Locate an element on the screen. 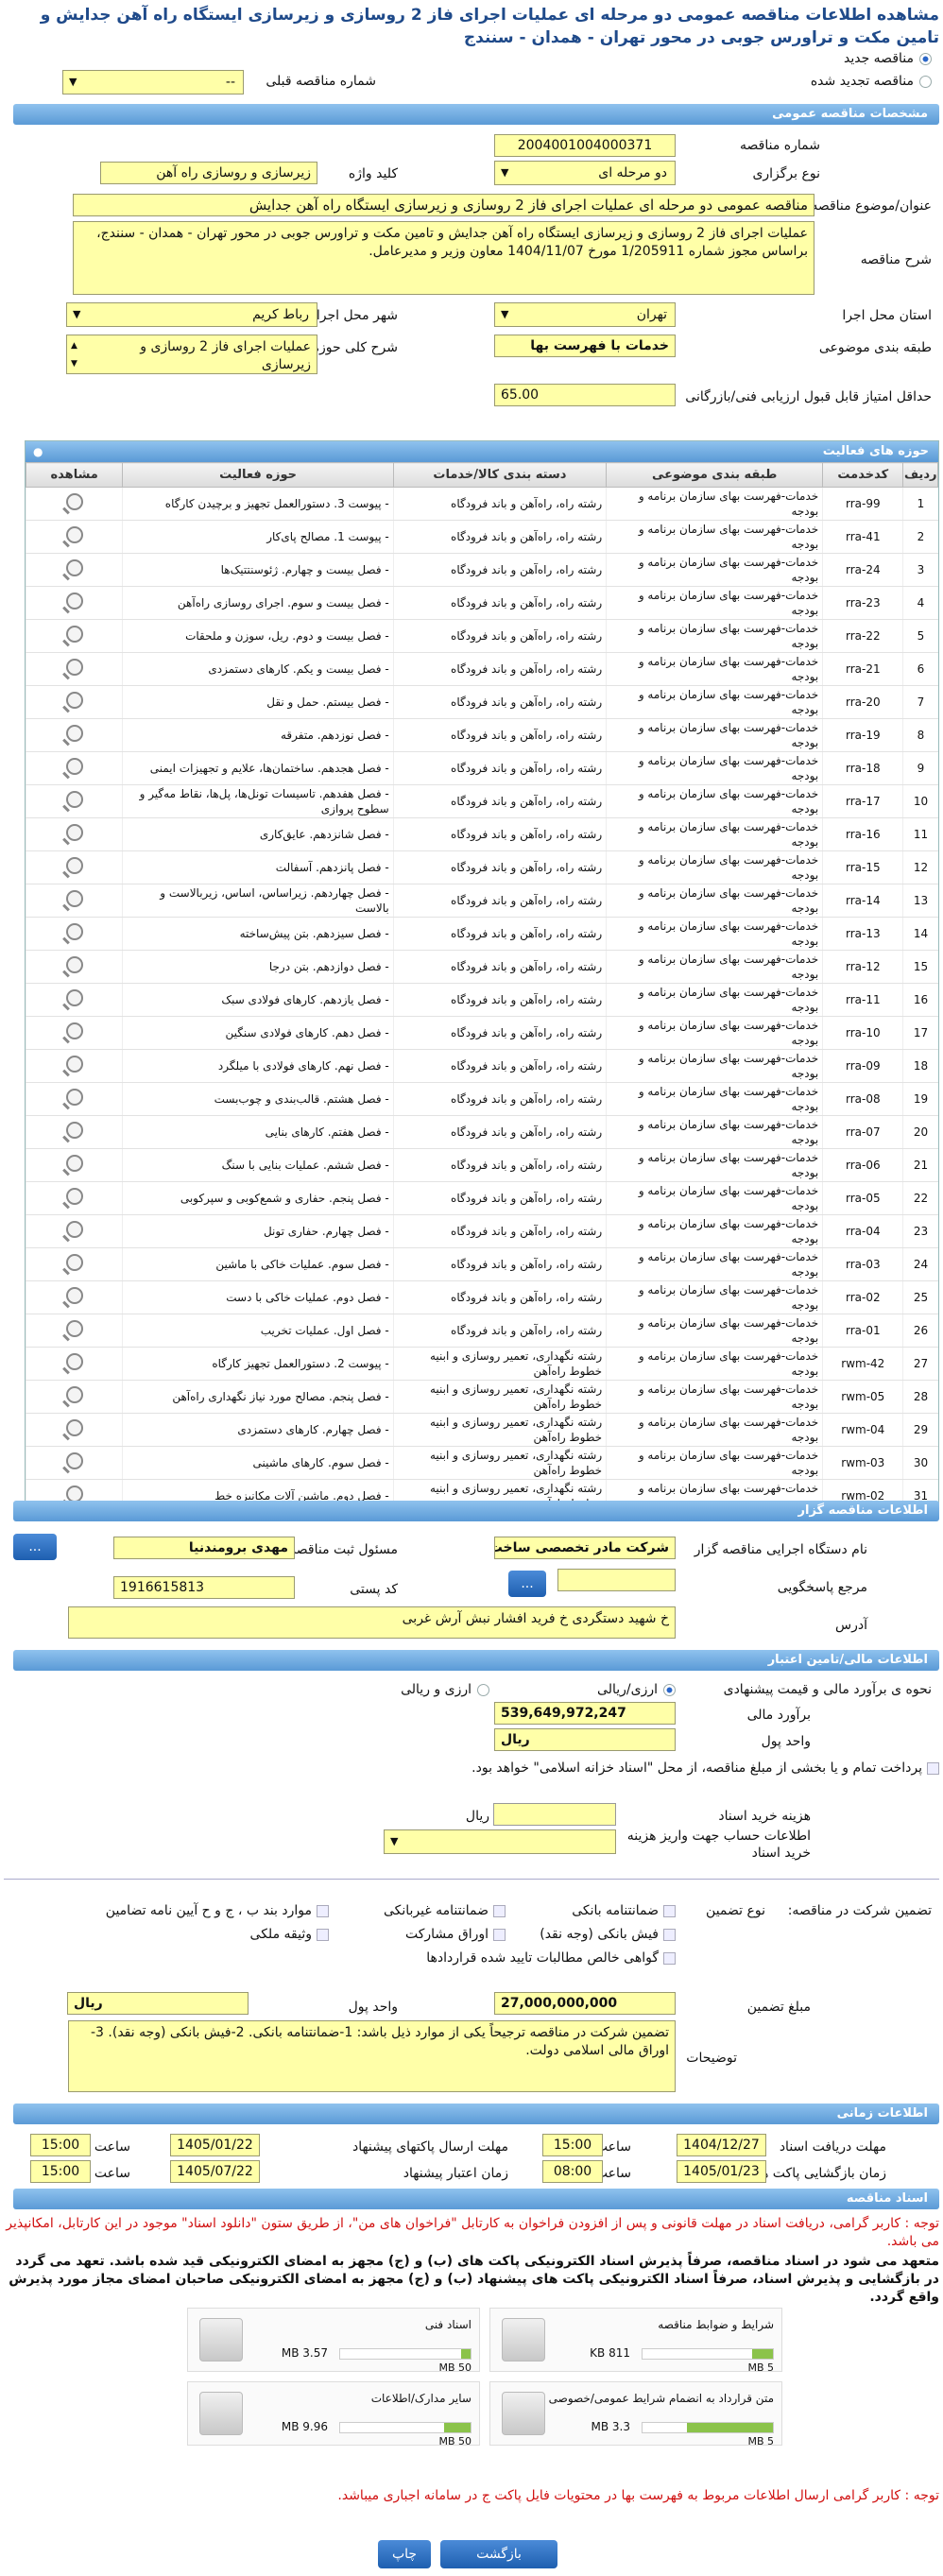 This screenshot has width=943, height=2576. service-code-cell: rra-19 is located at coordinates (862, 735).